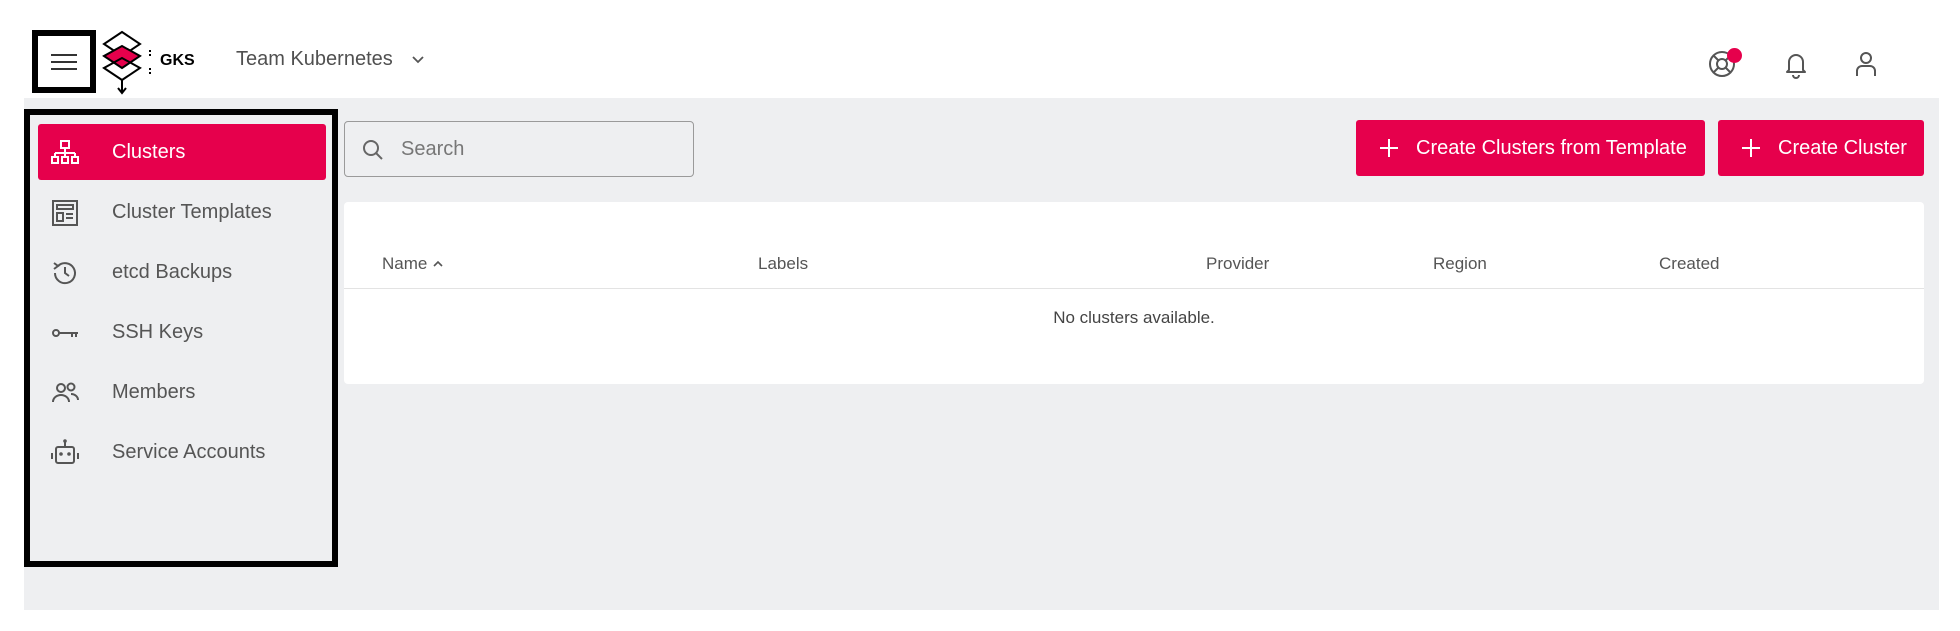  What do you see at coordinates (149, 151) in the screenshot?
I see `sidebar-item-label: Clusters` at bounding box center [149, 151].